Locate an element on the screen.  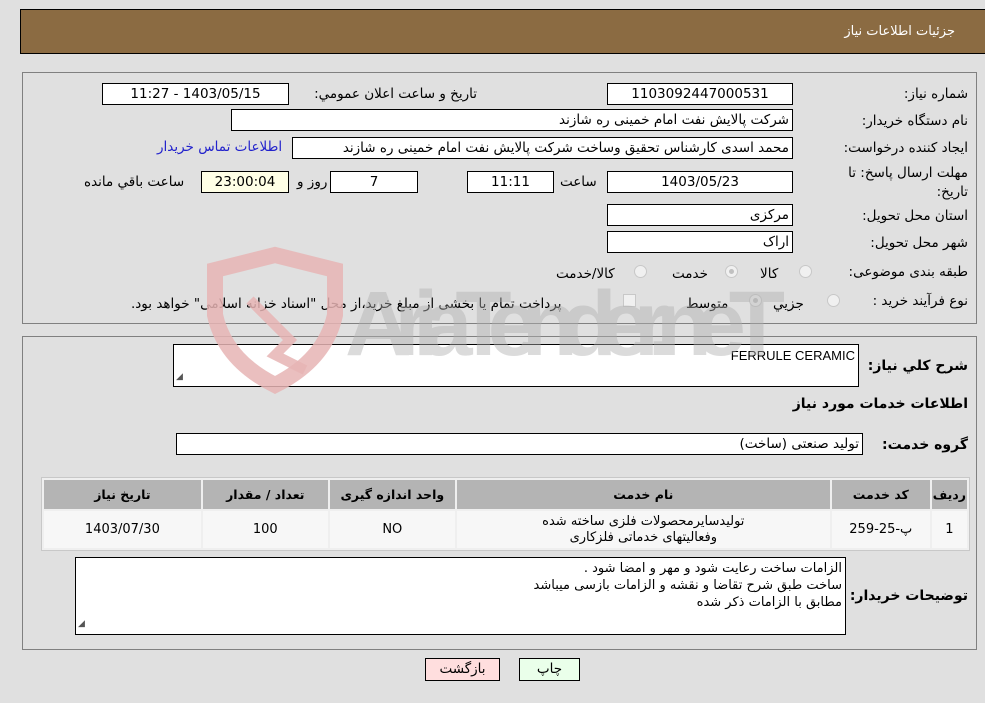
need-number-field: 1103092447000531 is located at coordinates (700, 94).